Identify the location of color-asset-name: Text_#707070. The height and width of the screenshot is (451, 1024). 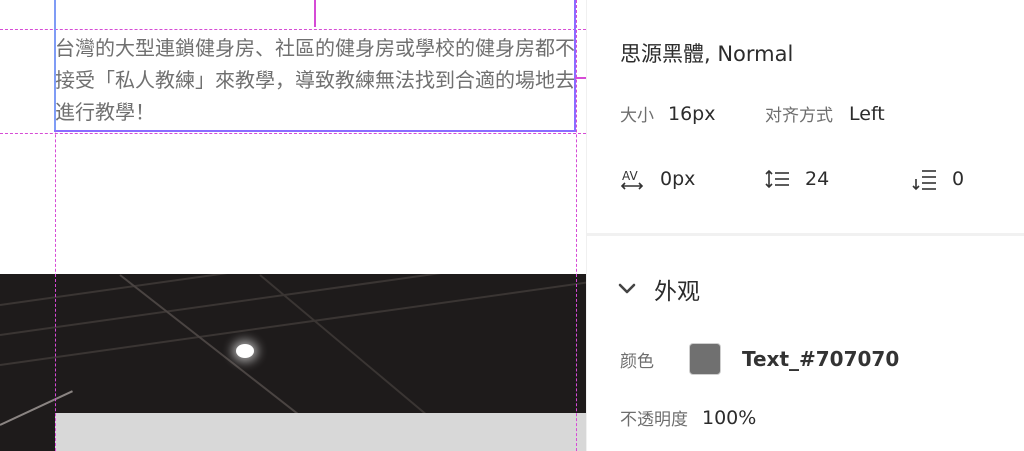
(820, 359).